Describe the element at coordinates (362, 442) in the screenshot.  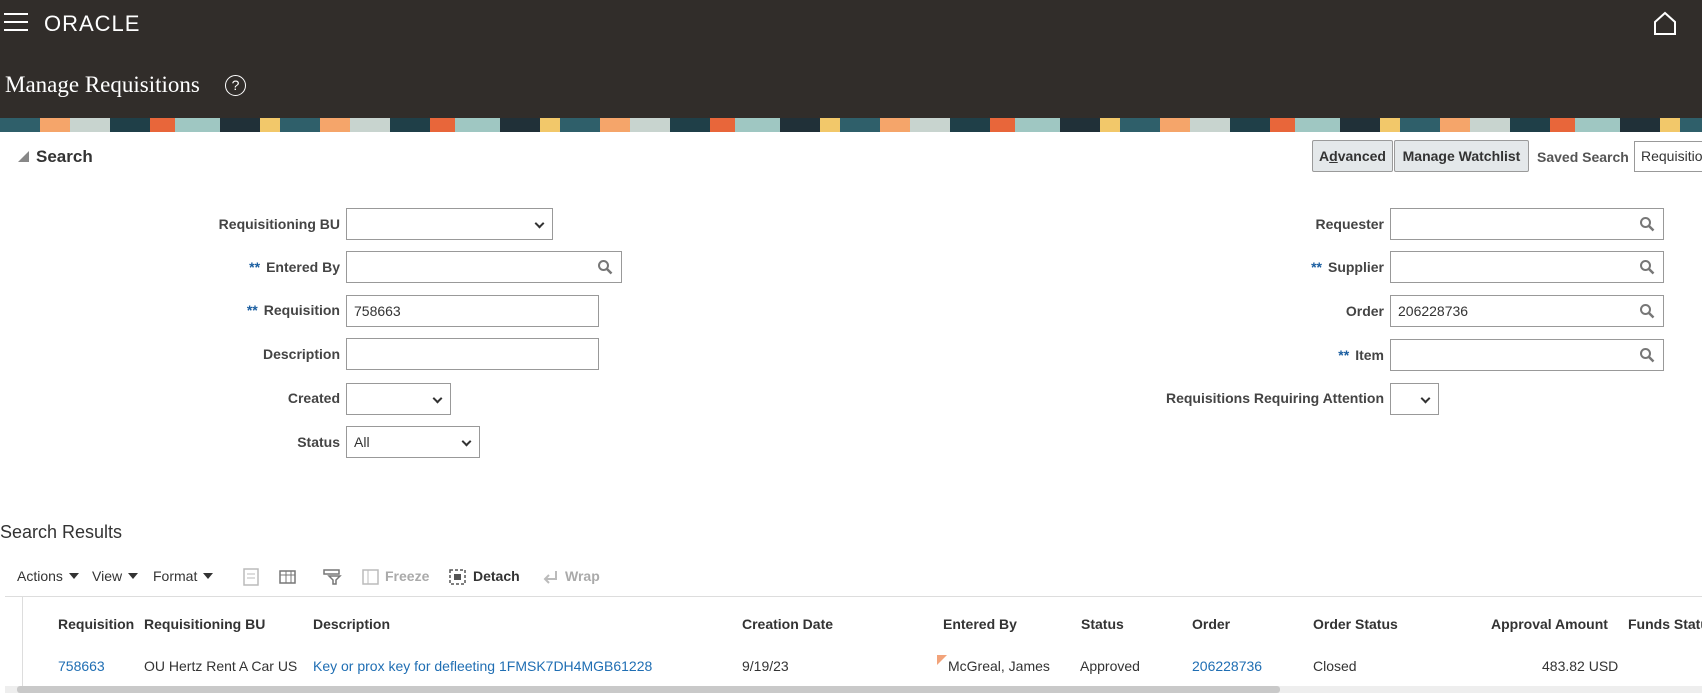
I see `status-value: All` at that location.